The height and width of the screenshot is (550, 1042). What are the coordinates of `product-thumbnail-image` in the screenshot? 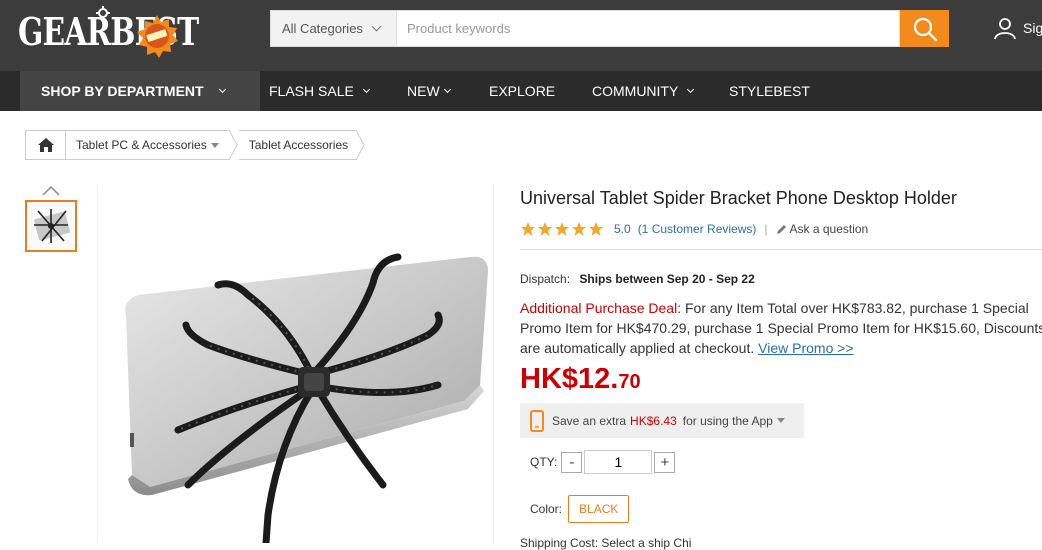 It's located at (52, 226).